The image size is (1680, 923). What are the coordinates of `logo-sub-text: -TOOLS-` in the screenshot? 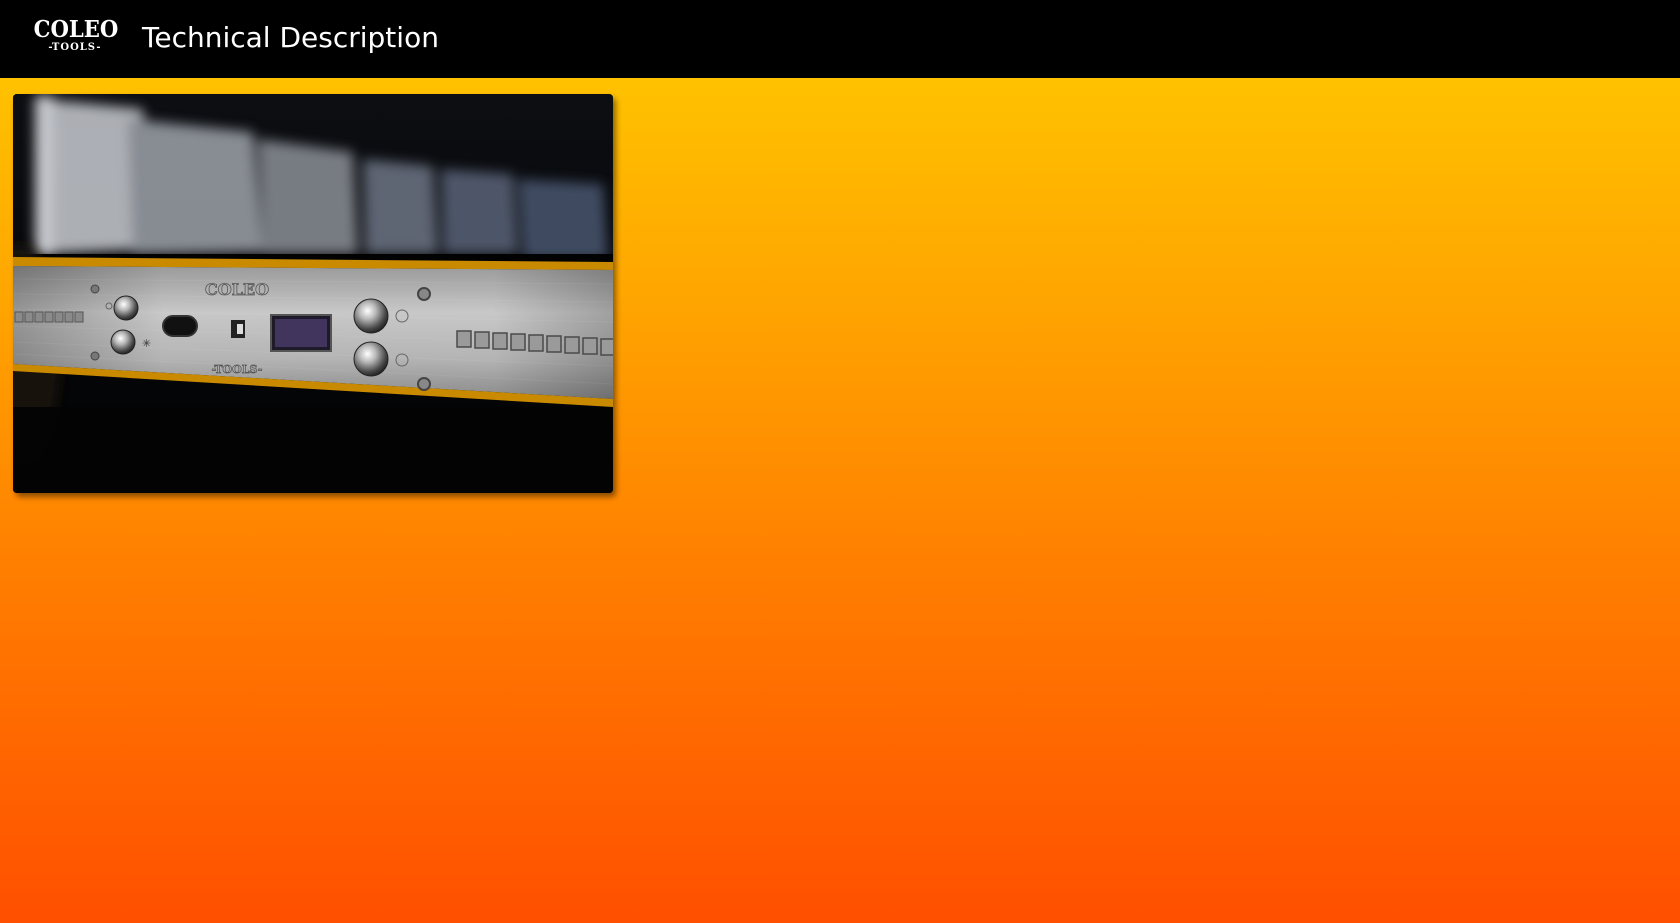 It's located at (75, 47).